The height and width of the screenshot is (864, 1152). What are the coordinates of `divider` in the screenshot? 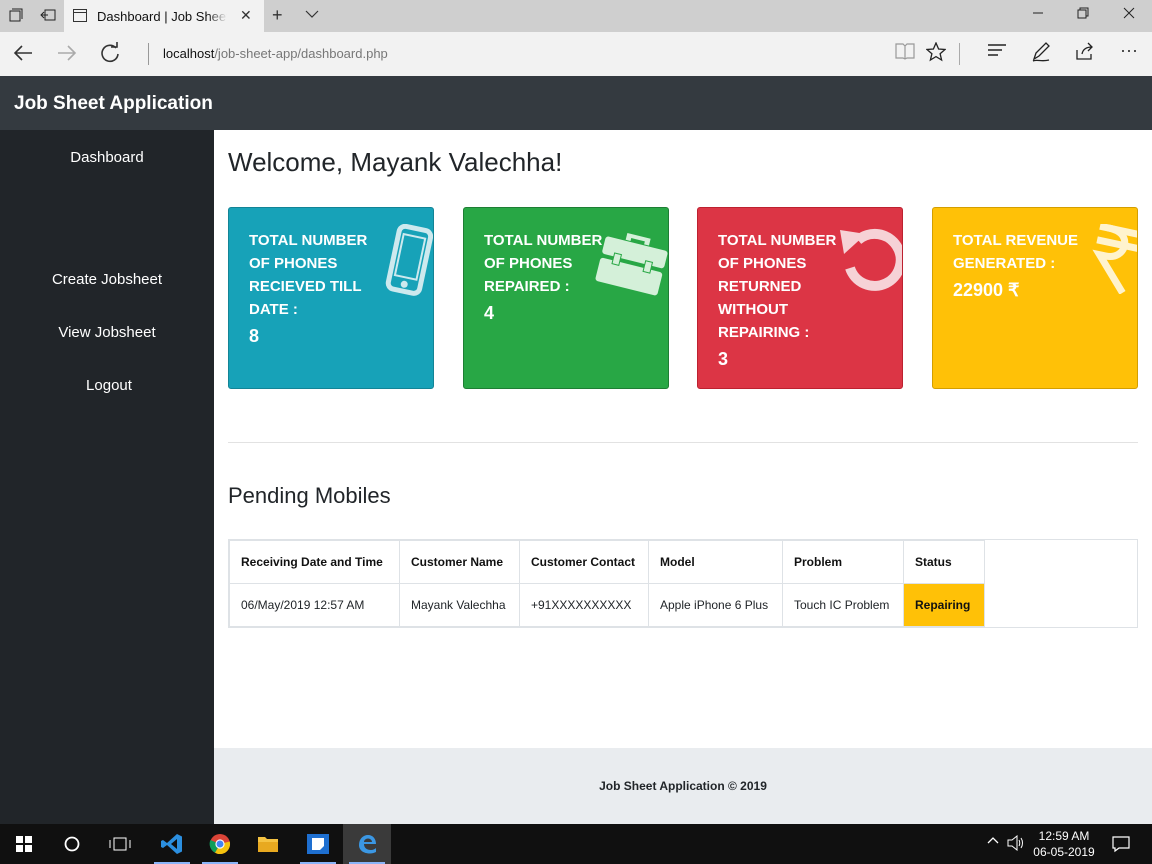 It's located at (683, 442).